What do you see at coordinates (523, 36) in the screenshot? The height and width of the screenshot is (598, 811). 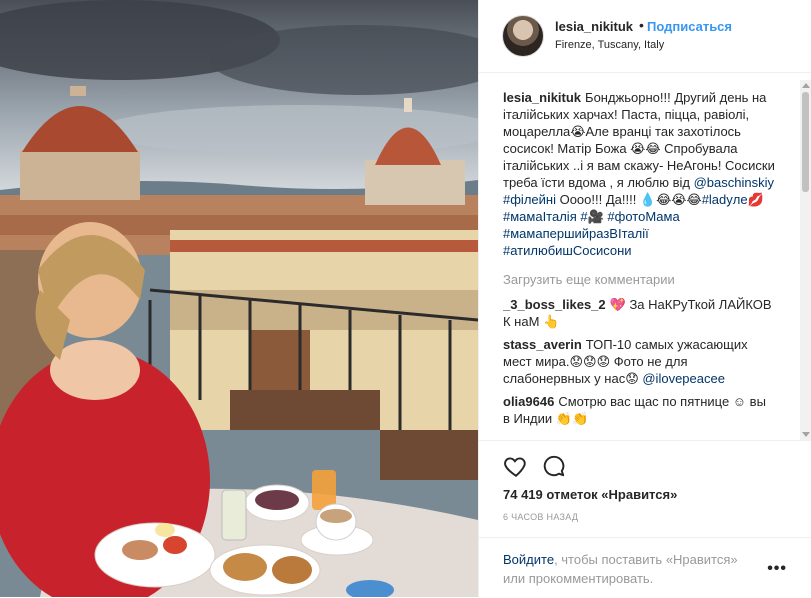 I see `avatar` at bounding box center [523, 36].